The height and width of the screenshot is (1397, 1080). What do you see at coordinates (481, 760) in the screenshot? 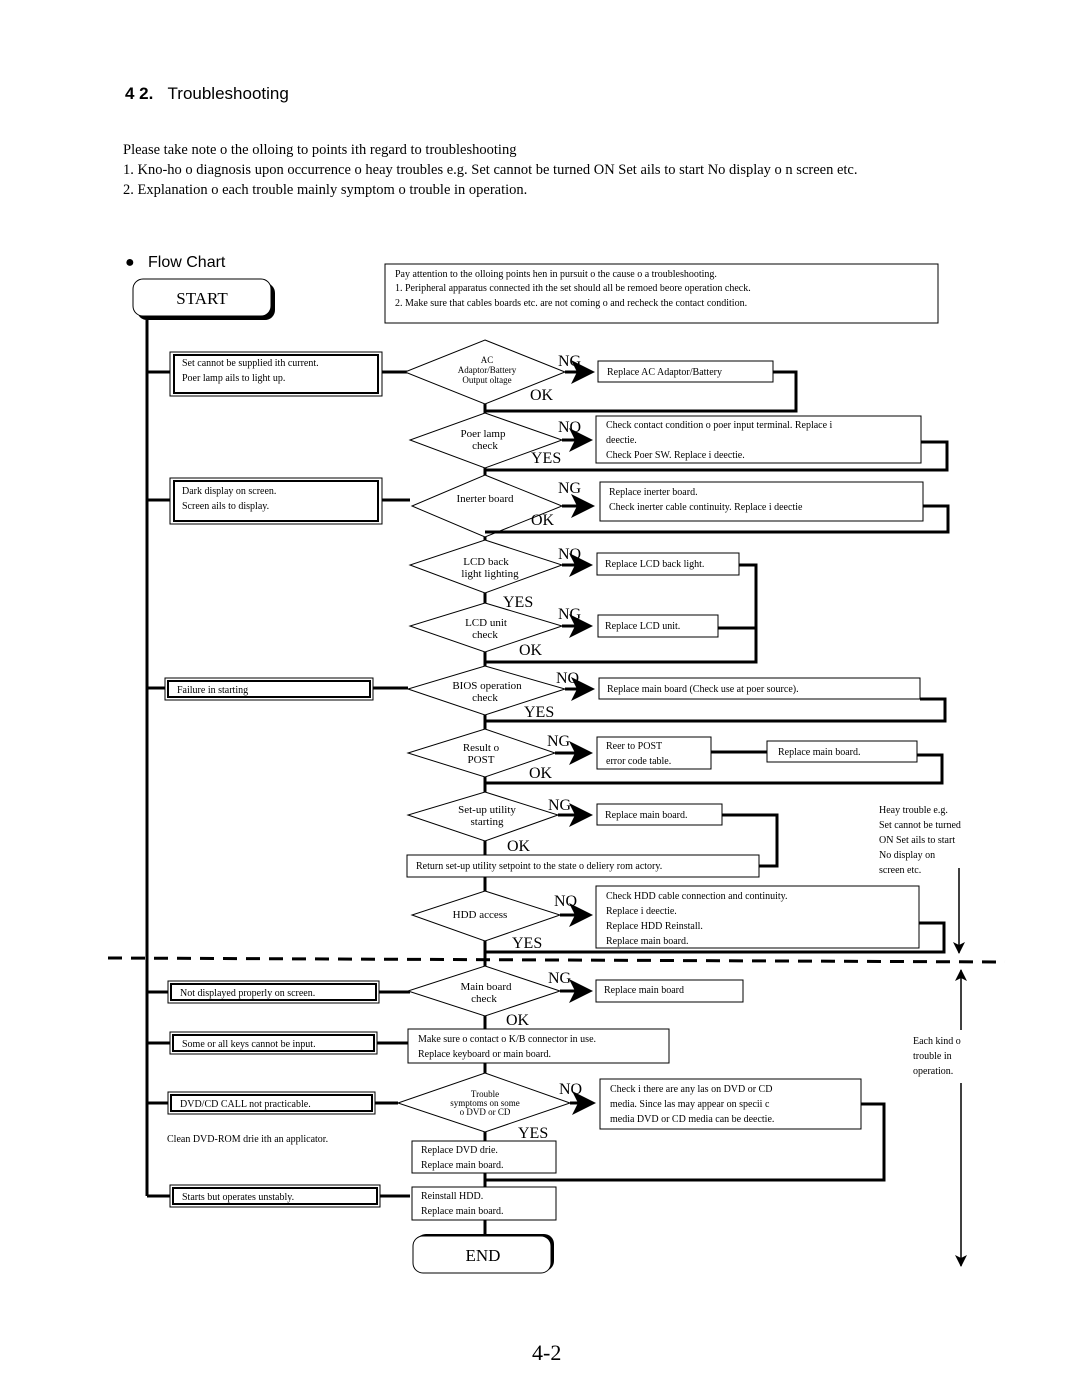
I see `decision-text: POST` at bounding box center [481, 760].